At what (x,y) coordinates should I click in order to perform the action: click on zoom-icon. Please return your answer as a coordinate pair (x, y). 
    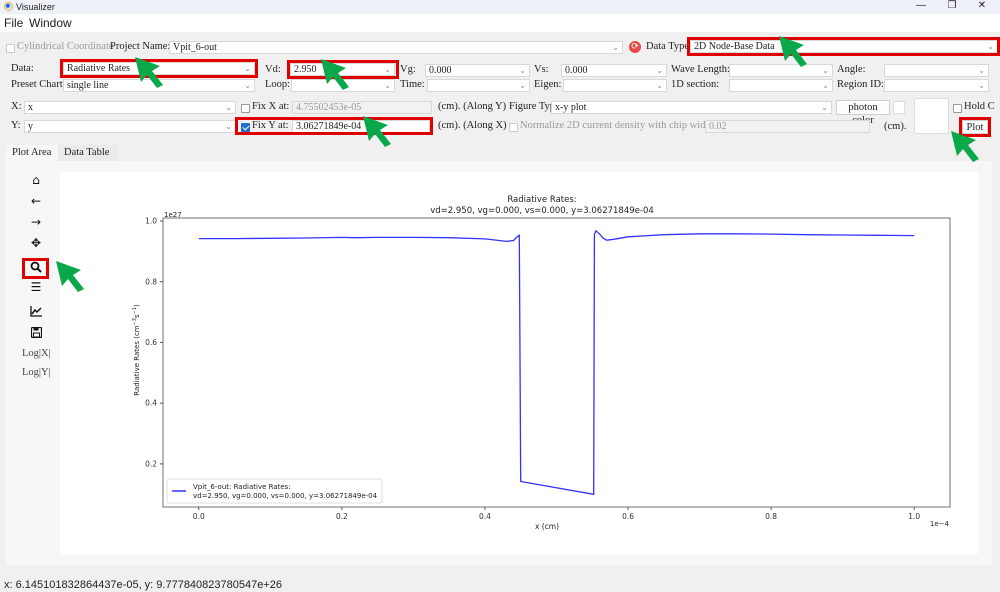
    Looking at the image, I should click on (36, 267).